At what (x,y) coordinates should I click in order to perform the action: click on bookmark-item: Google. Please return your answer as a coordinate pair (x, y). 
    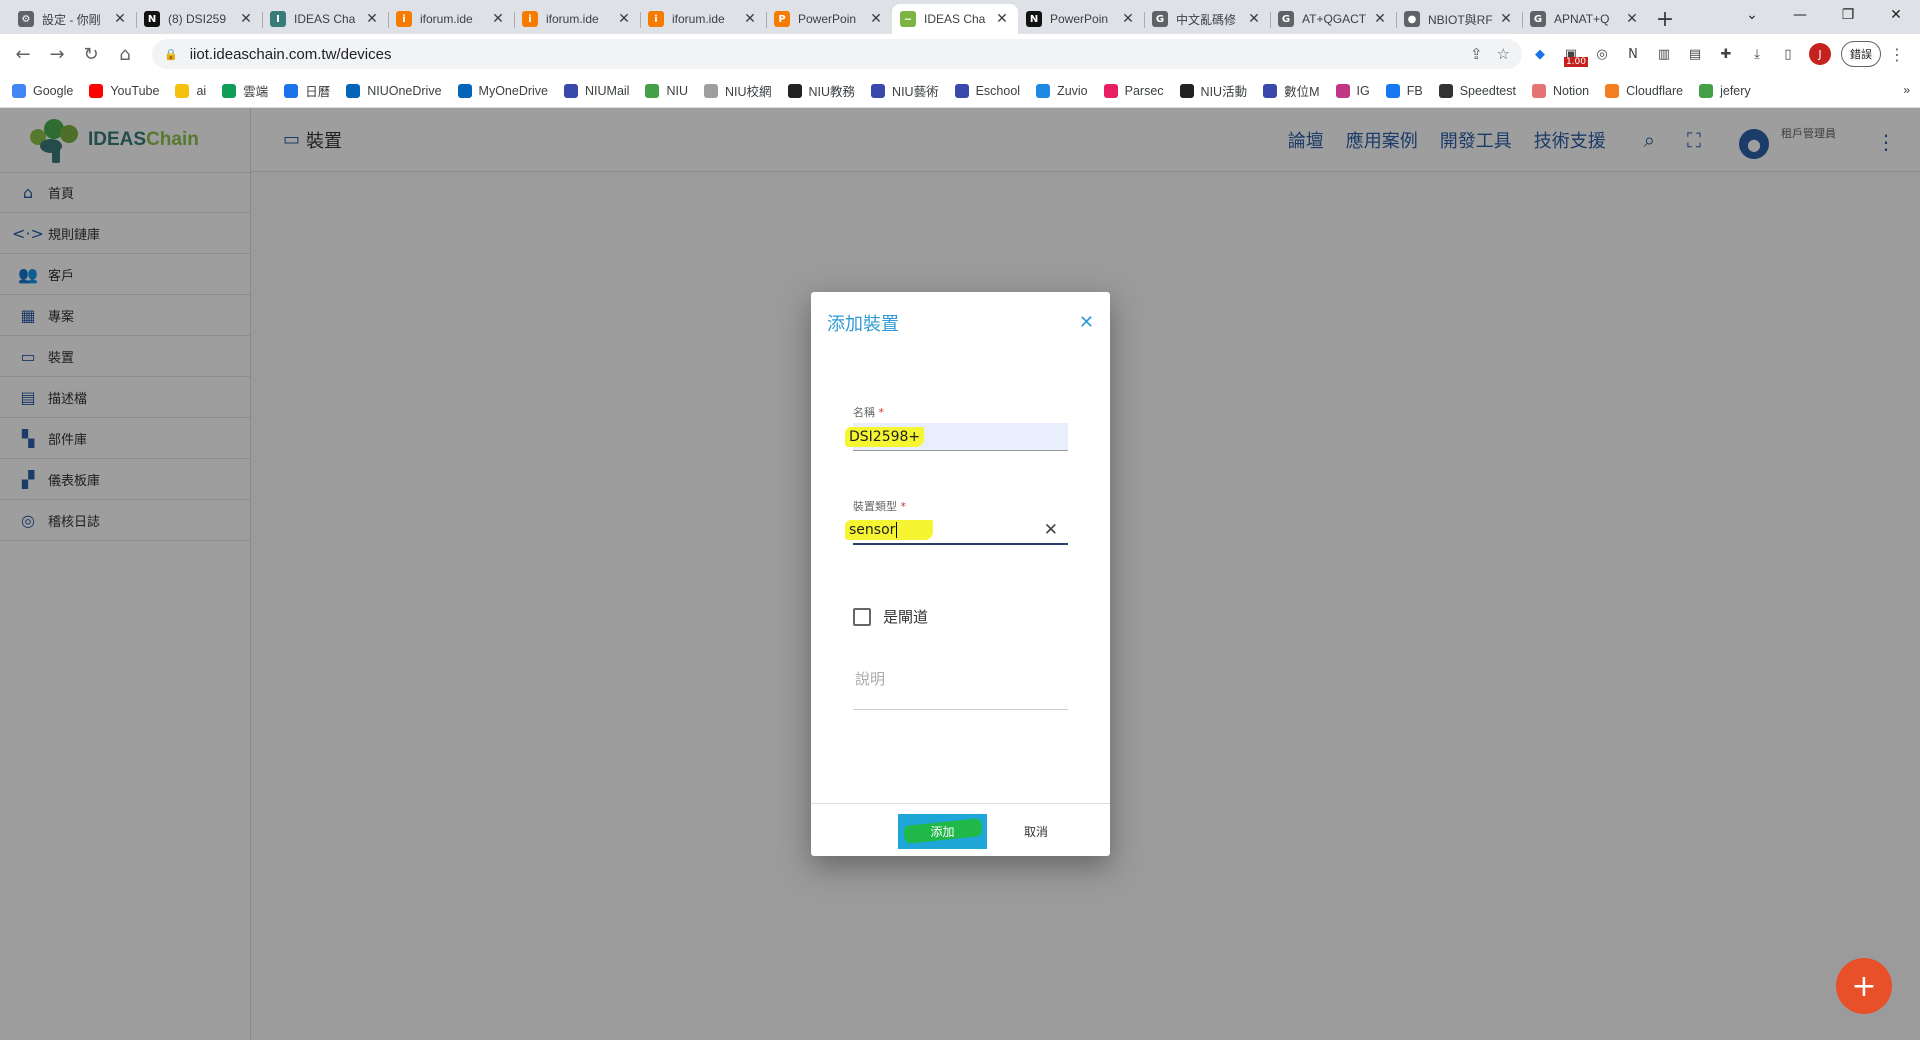
    Looking at the image, I should click on (42, 90).